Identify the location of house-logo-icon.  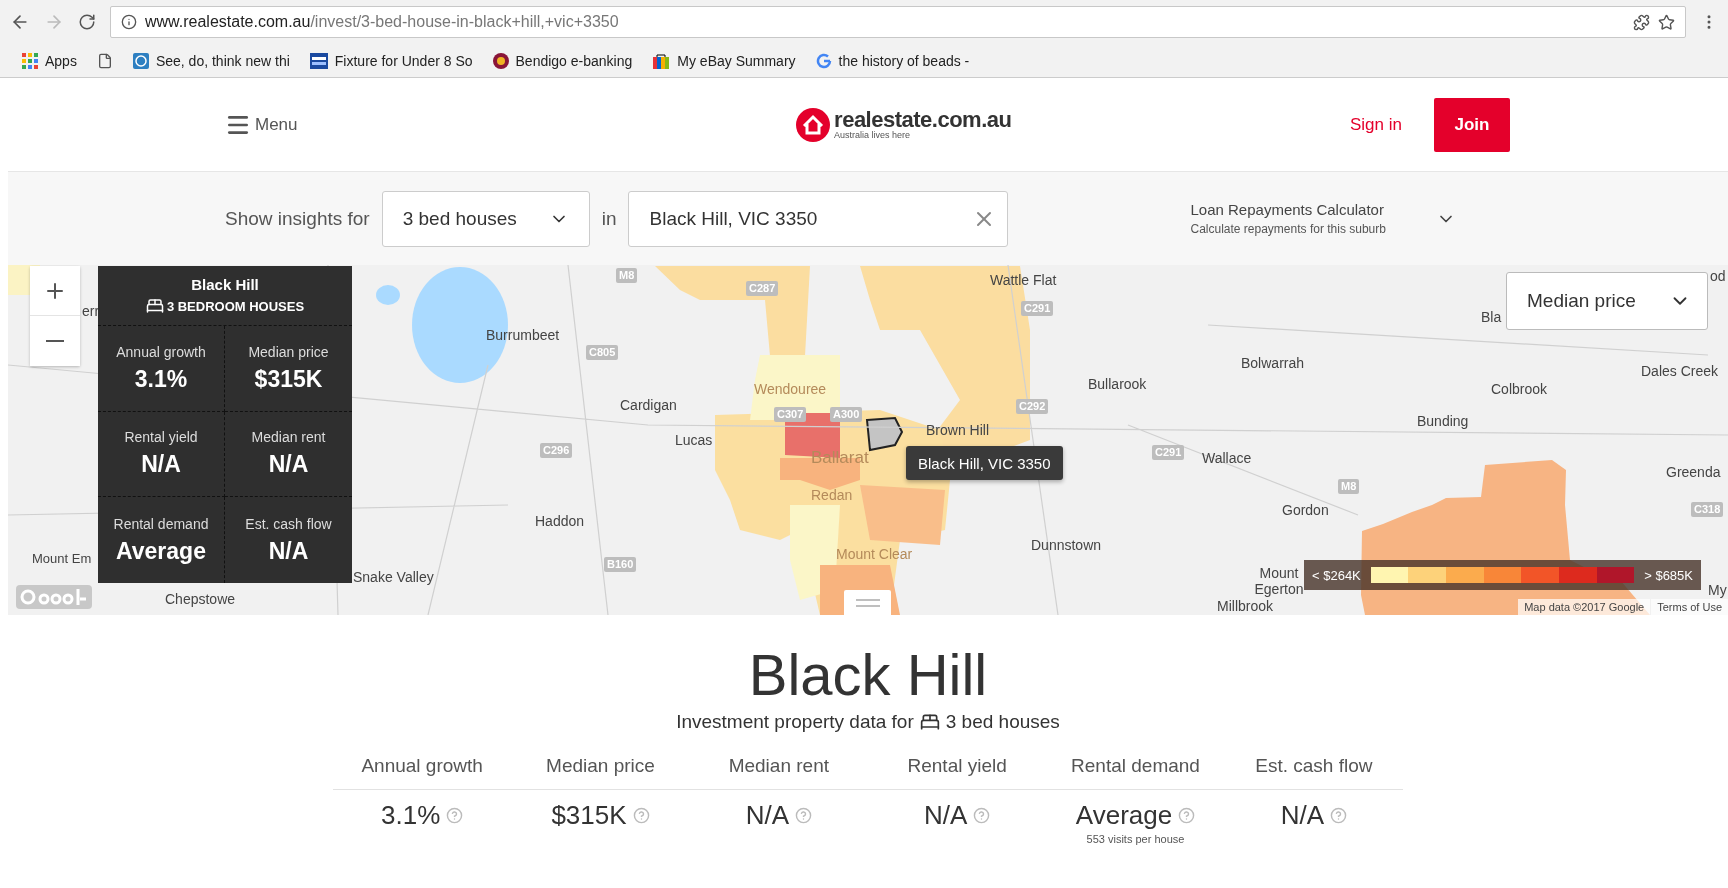
(813, 124).